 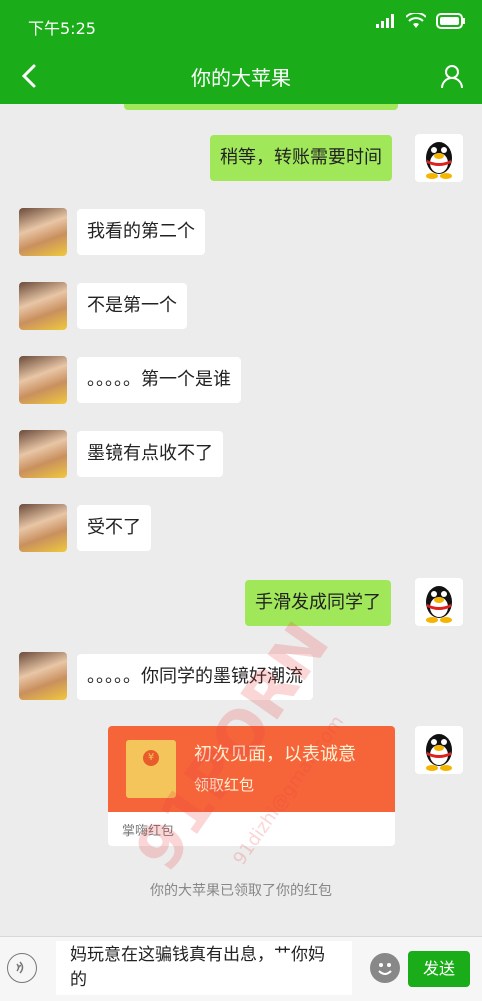 I want to click on status-time: 下午5:25, so click(x=62, y=28).